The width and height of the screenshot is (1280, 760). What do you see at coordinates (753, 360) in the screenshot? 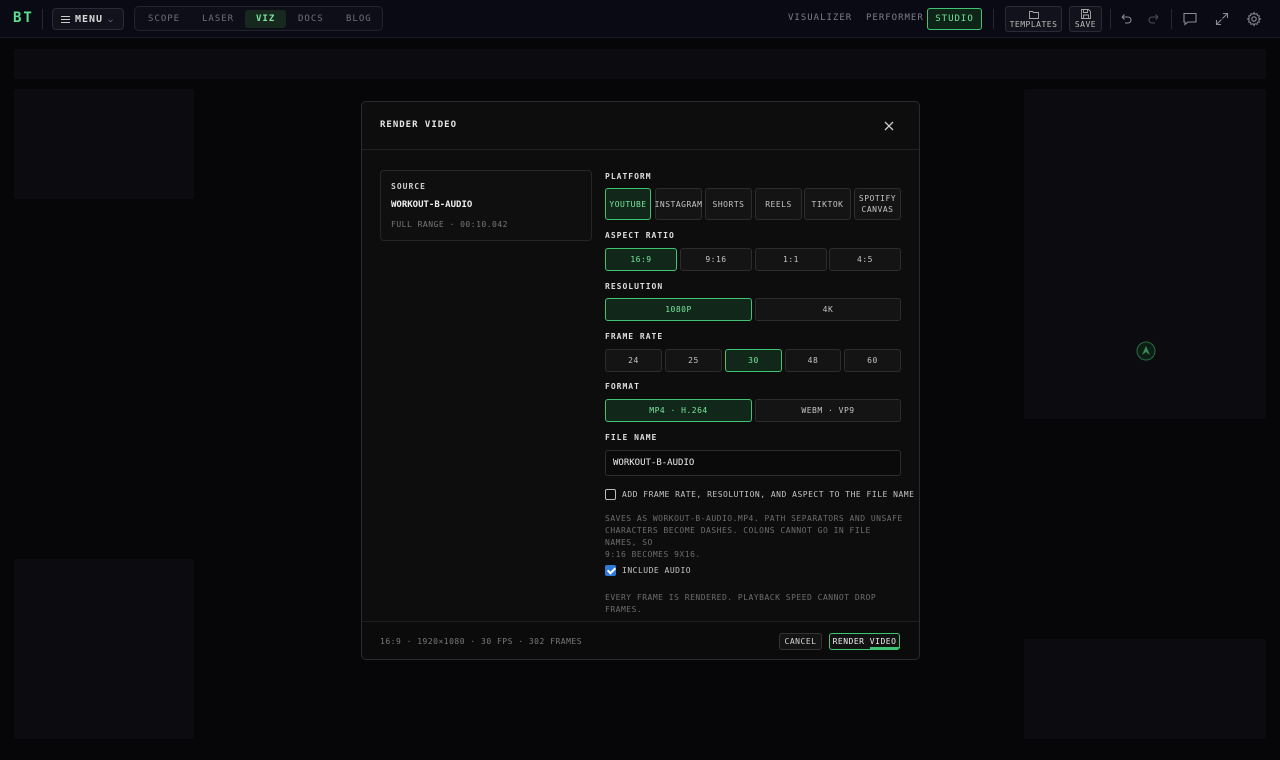
I see `fps-30: 30` at bounding box center [753, 360].